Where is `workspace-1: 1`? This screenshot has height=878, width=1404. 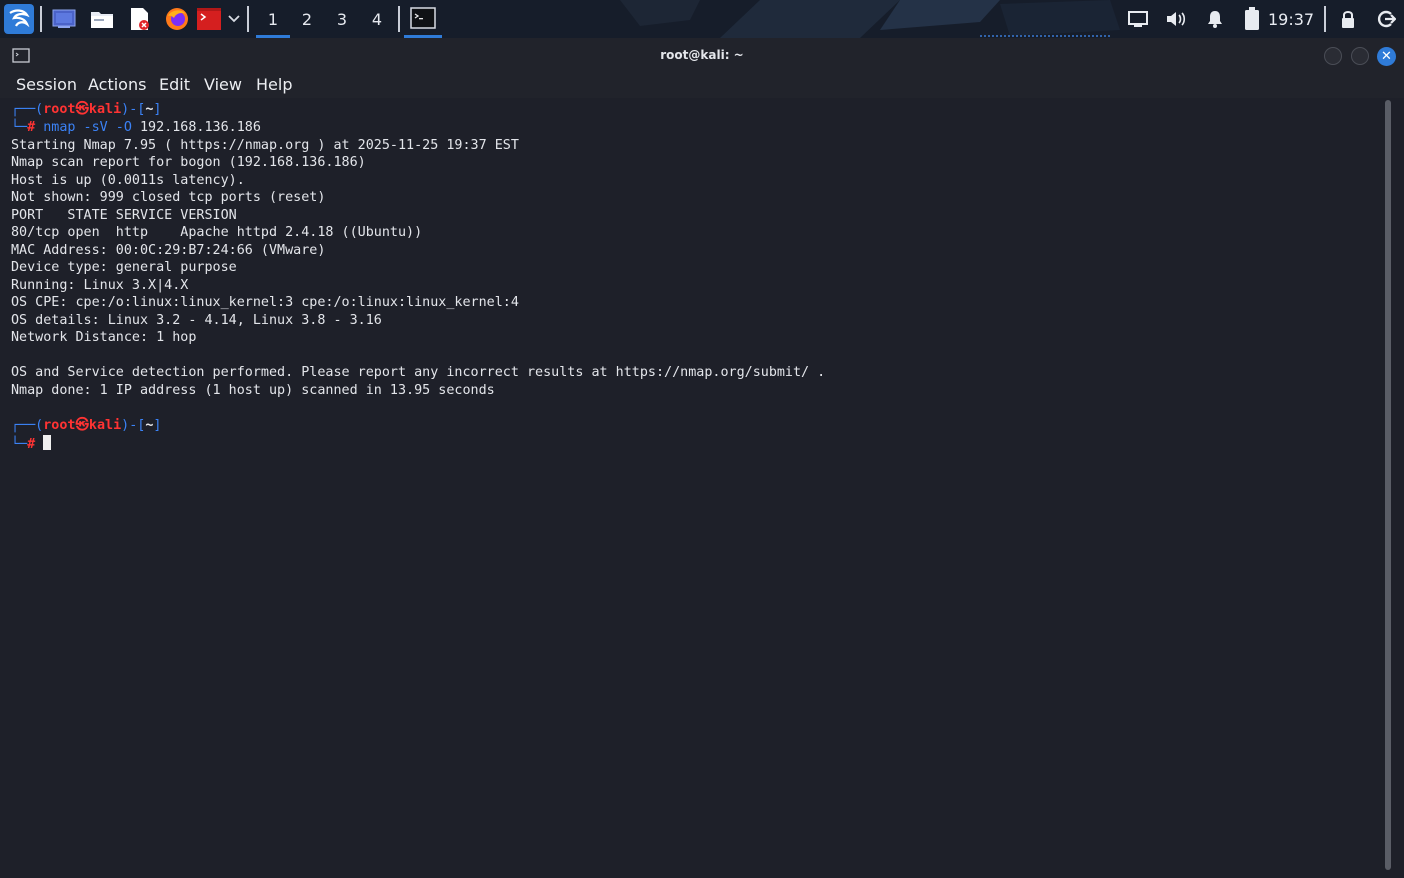
workspace-1: 1 is located at coordinates (273, 19).